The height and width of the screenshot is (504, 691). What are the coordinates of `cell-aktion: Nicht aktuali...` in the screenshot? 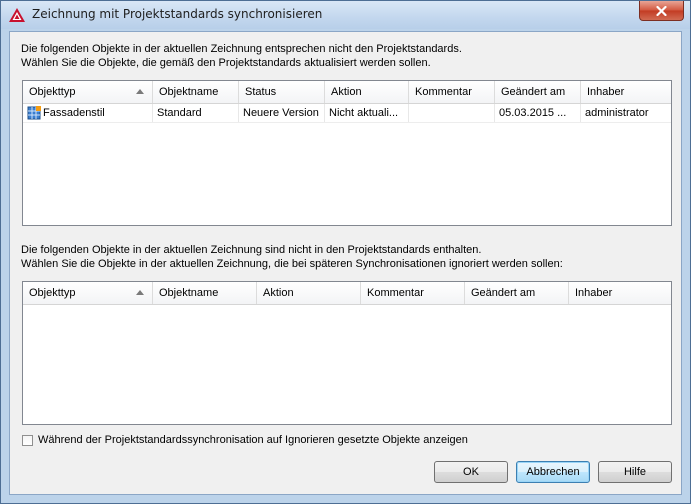 It's located at (367, 113).